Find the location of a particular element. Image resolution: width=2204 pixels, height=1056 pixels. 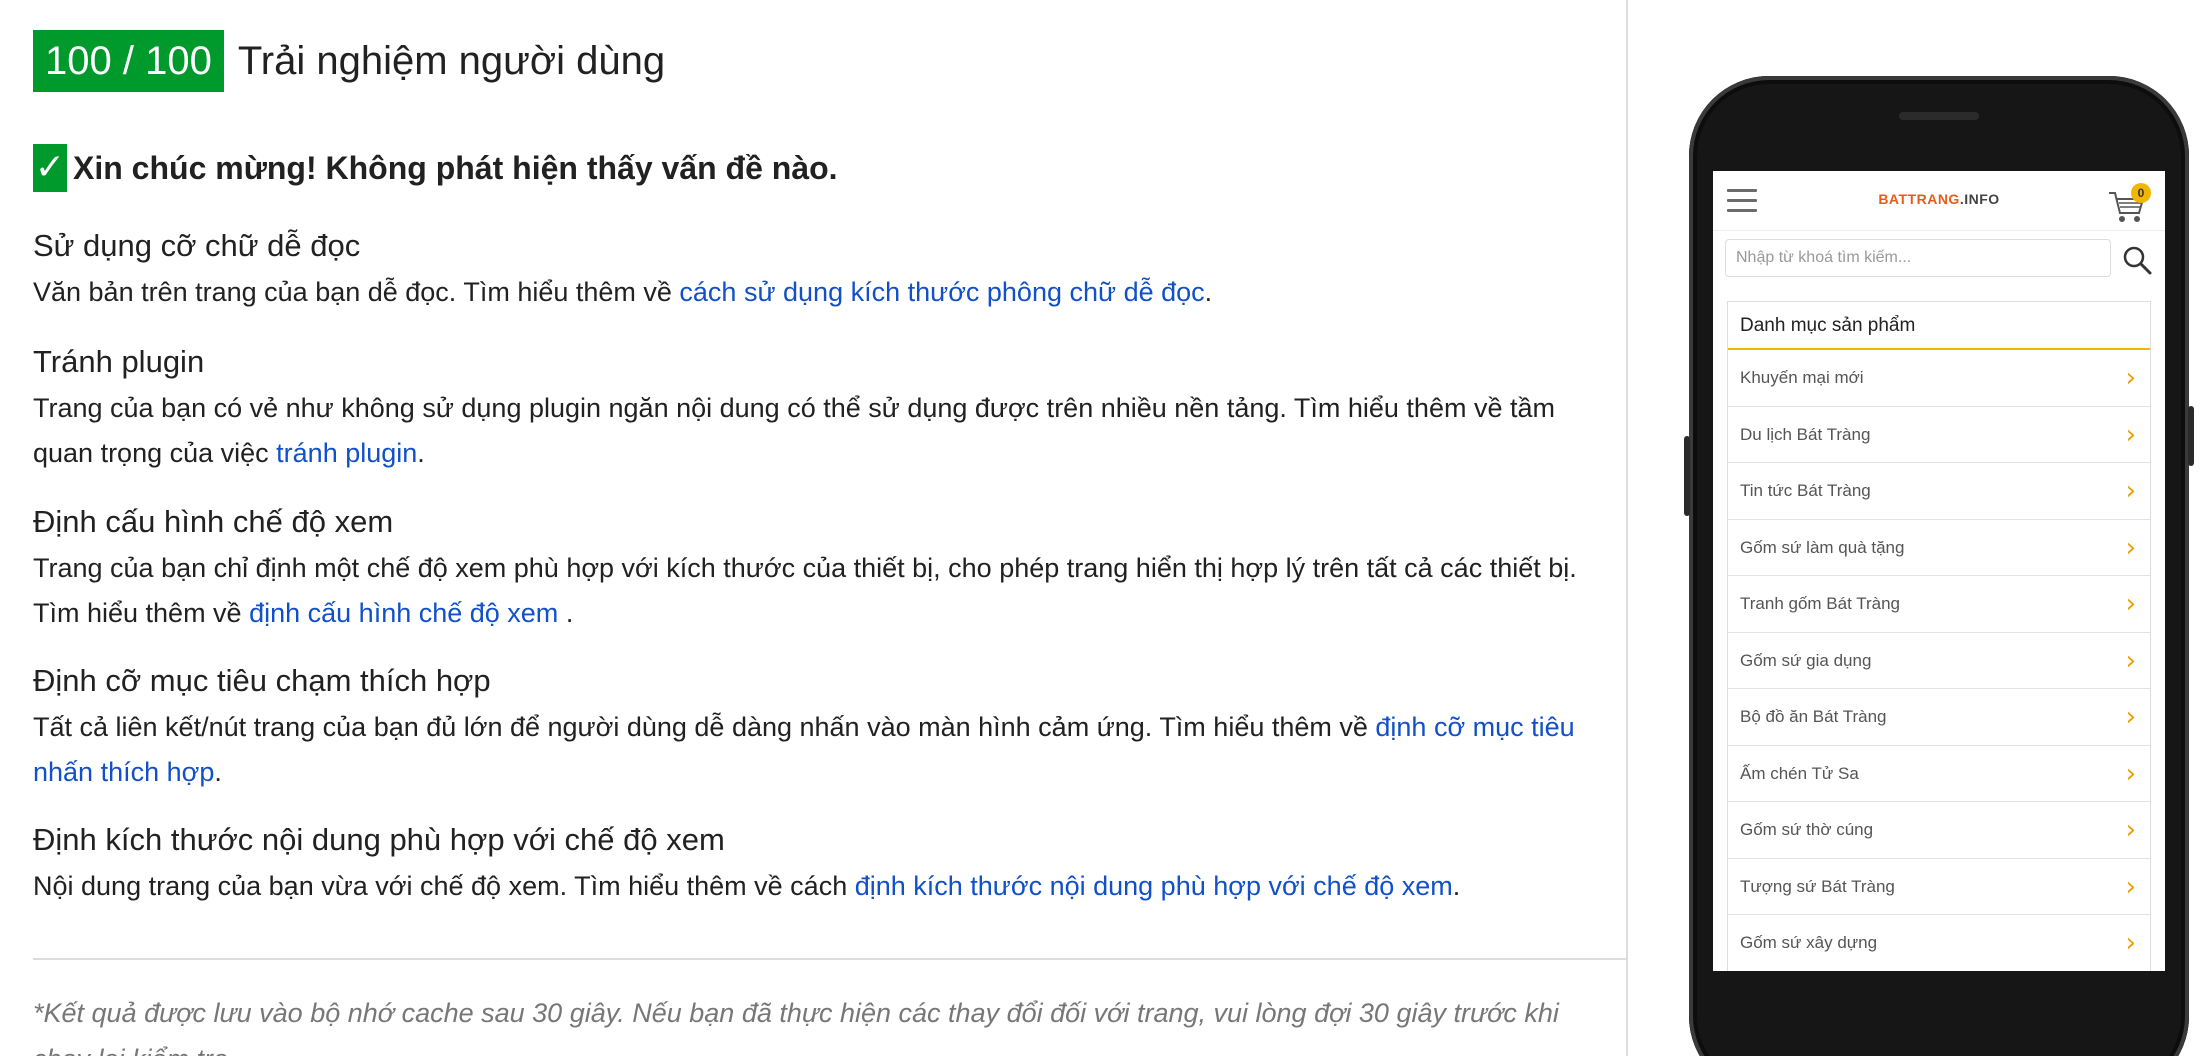

phone-speaker is located at coordinates (1939, 116).